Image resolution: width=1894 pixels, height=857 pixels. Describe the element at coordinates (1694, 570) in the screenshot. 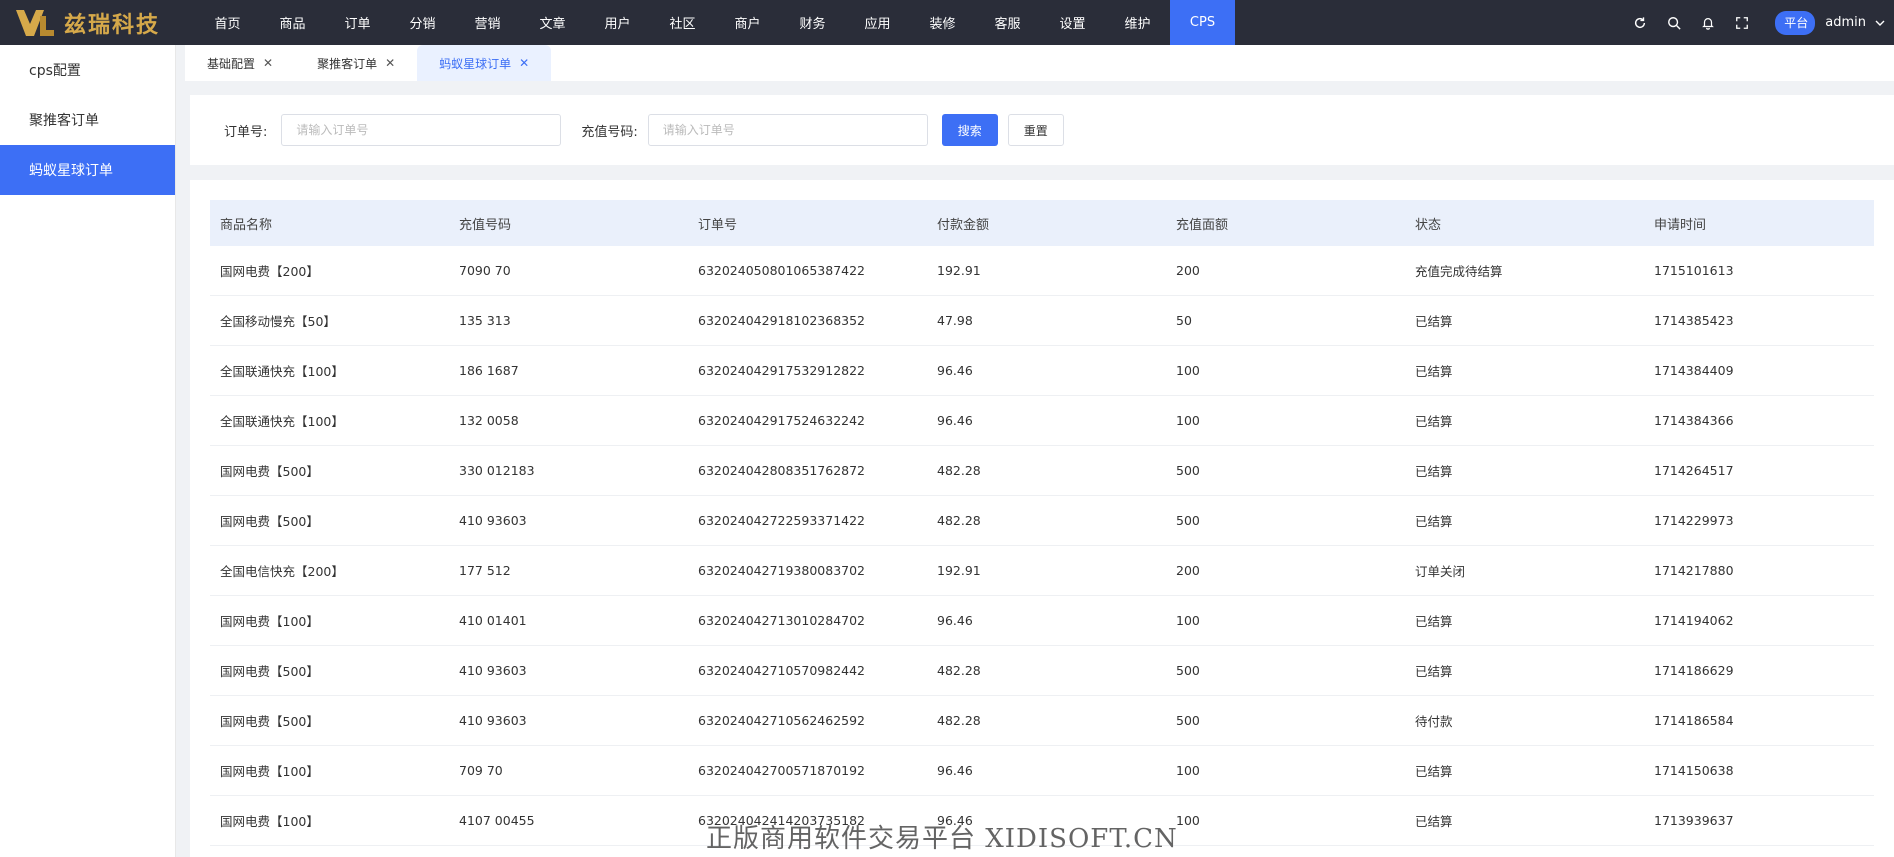

I see `table-cell: 1714217880` at that location.